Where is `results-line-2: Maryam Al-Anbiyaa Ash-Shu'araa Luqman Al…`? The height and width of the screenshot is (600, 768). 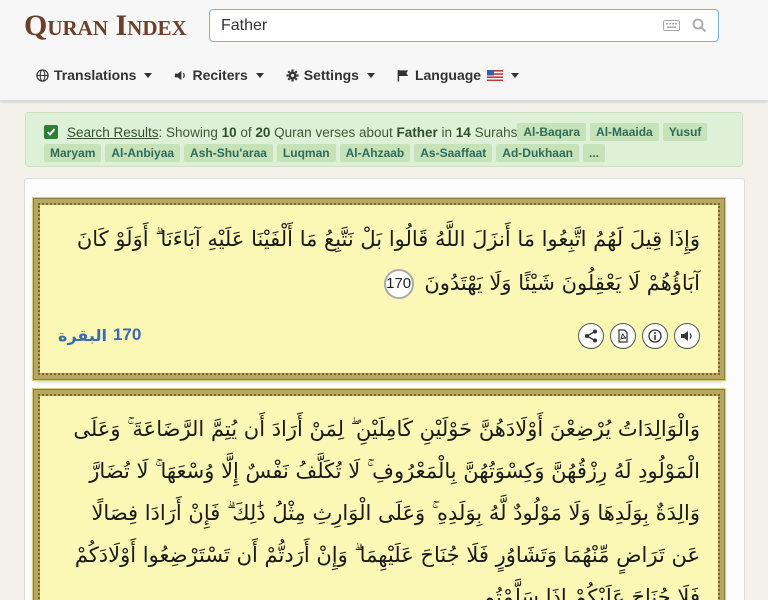 results-line-2: Maryam Al-Anbiyaa Ash-Shu'araa Luqman Al… is located at coordinates (326, 153).